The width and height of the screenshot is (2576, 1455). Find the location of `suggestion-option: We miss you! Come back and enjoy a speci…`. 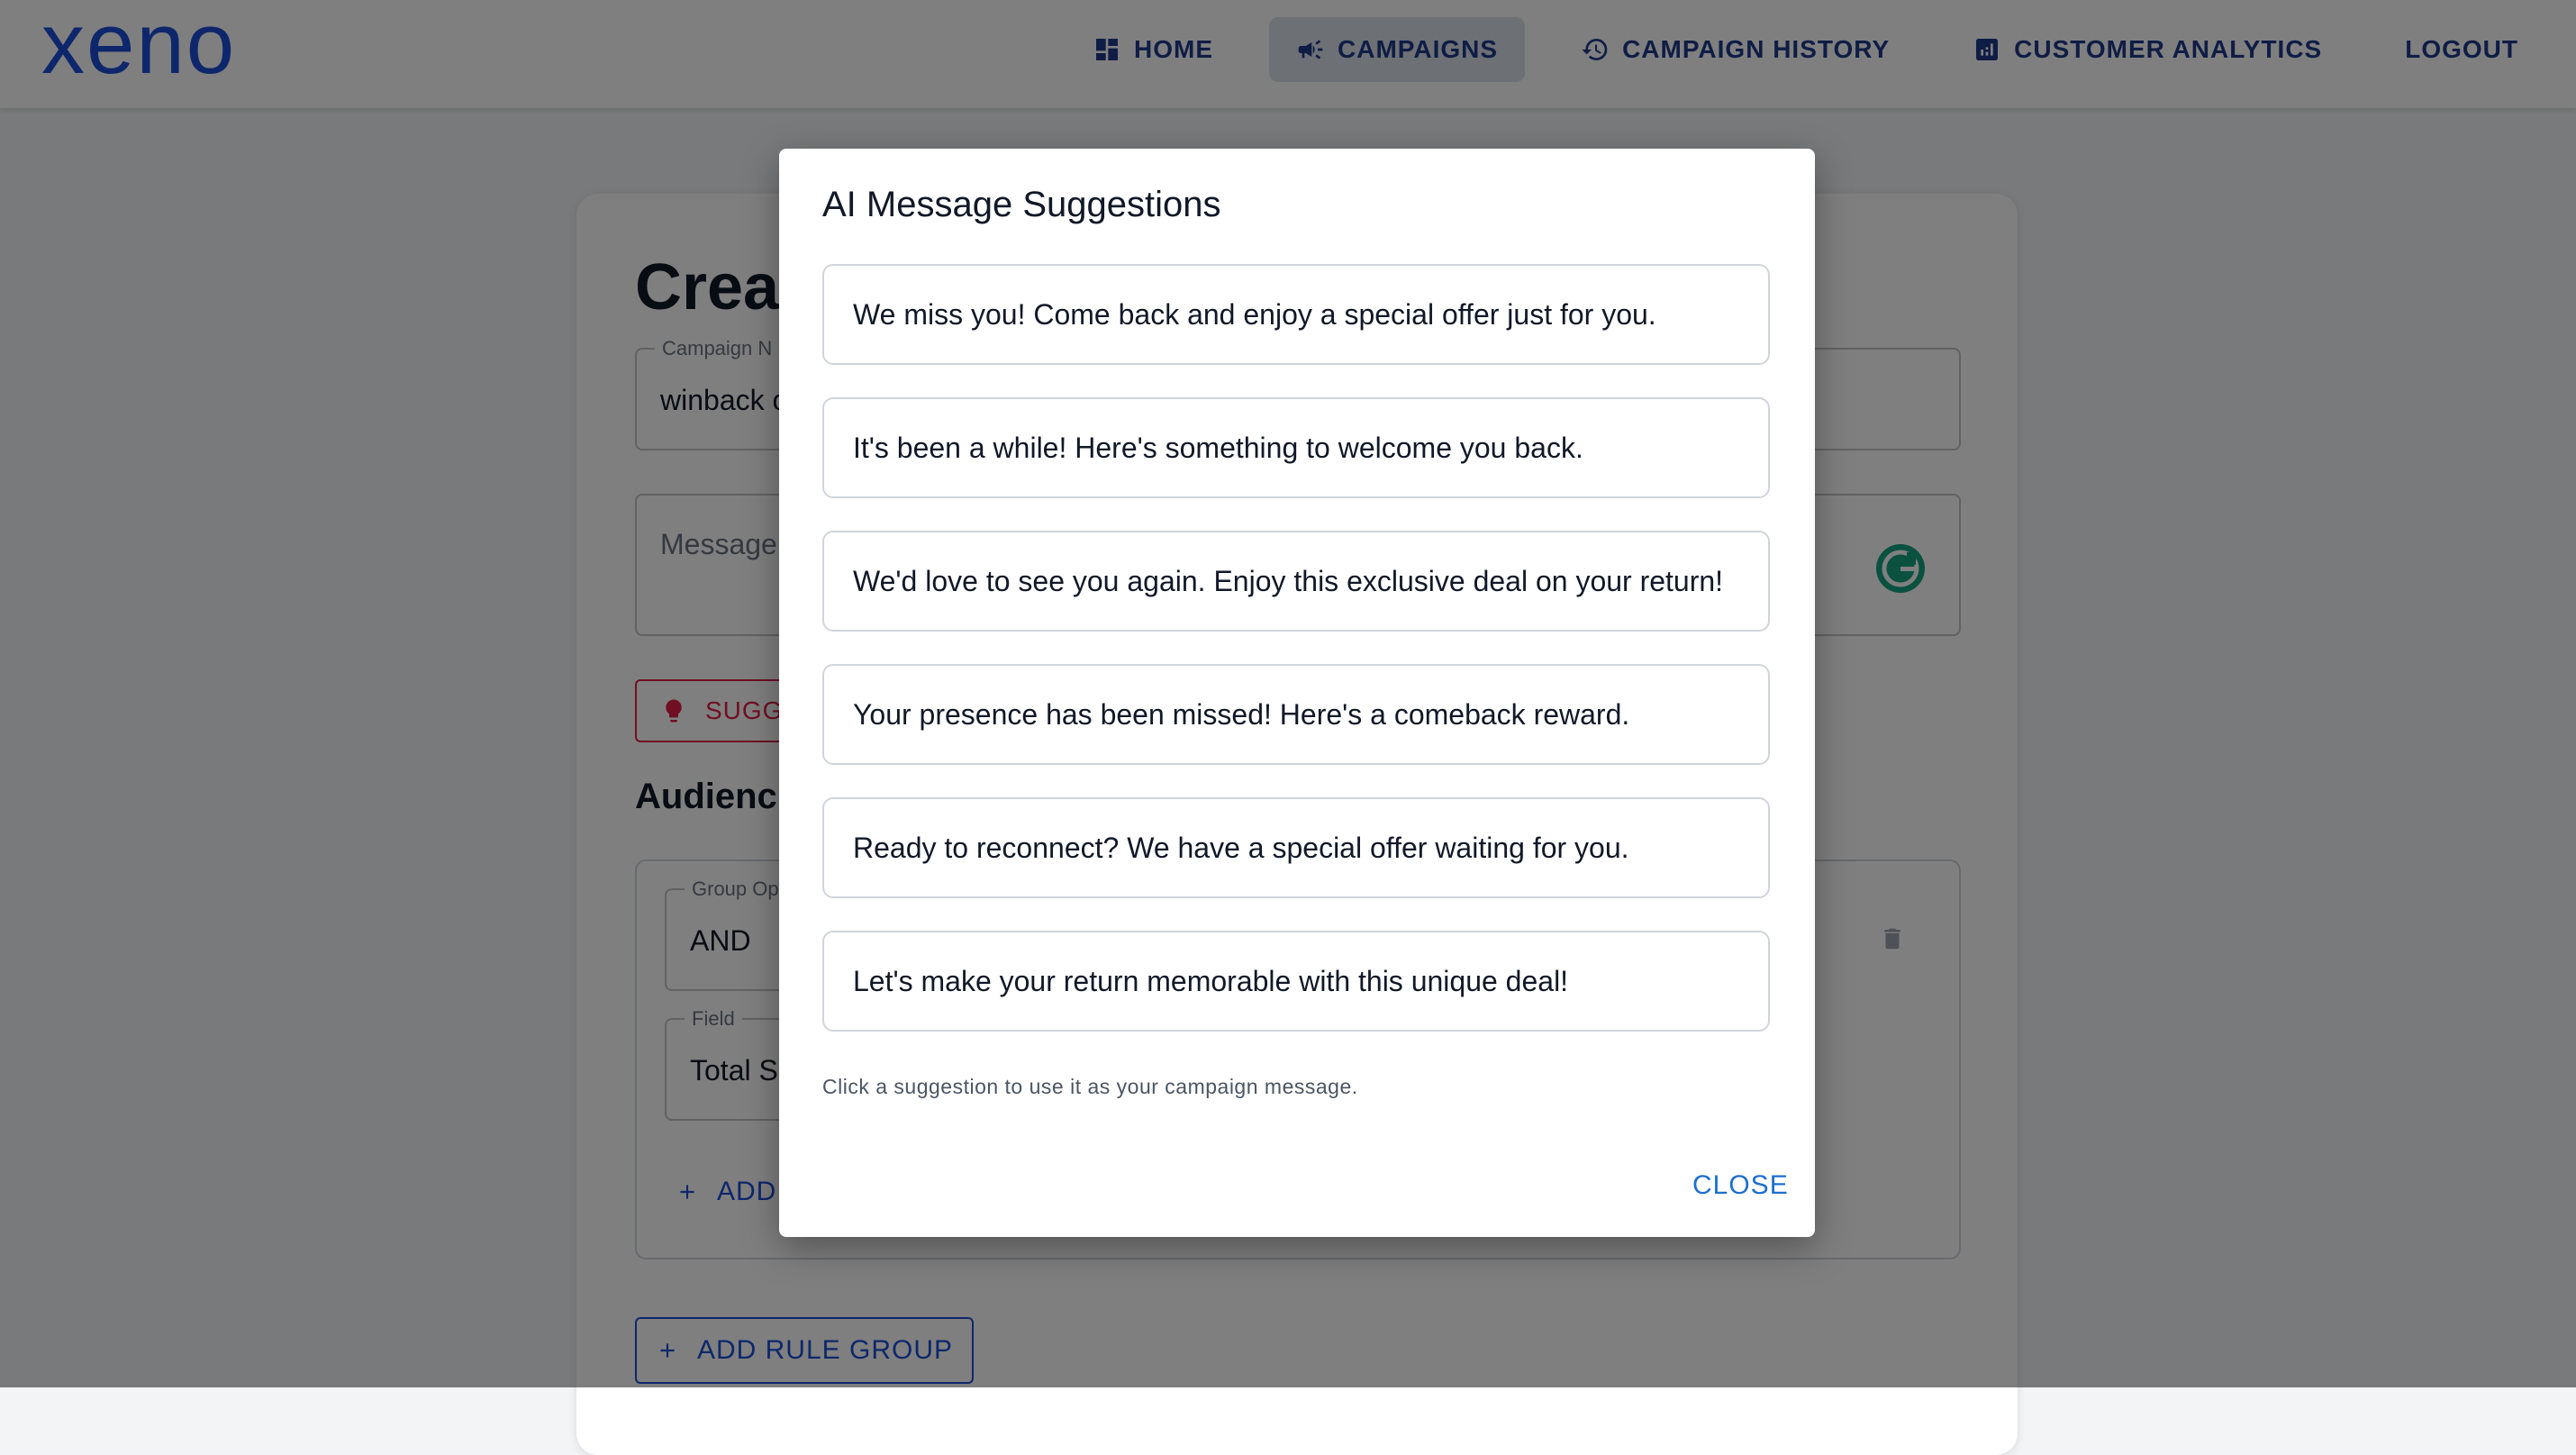

suggestion-option: We miss you! Come back and enjoy a speci… is located at coordinates (1296, 314).